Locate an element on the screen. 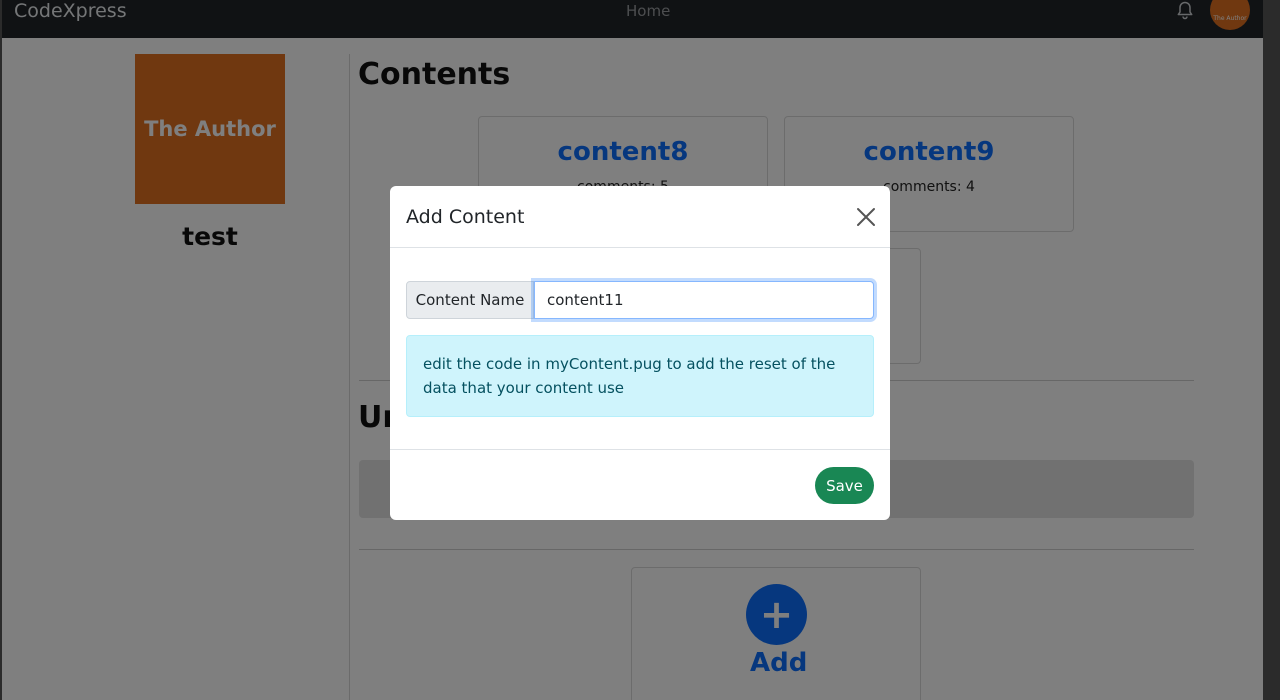 The image size is (1280, 700). modal-title: Add Content is located at coordinates (465, 217).